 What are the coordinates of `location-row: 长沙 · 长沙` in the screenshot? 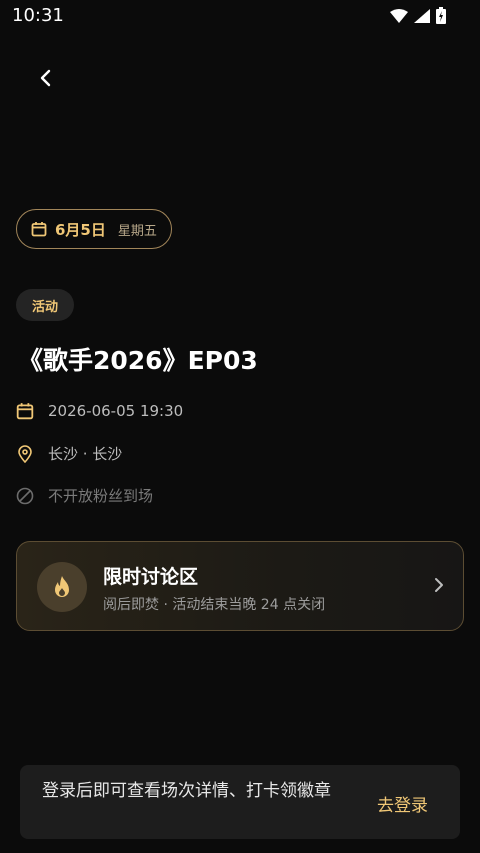 It's located at (69, 453).